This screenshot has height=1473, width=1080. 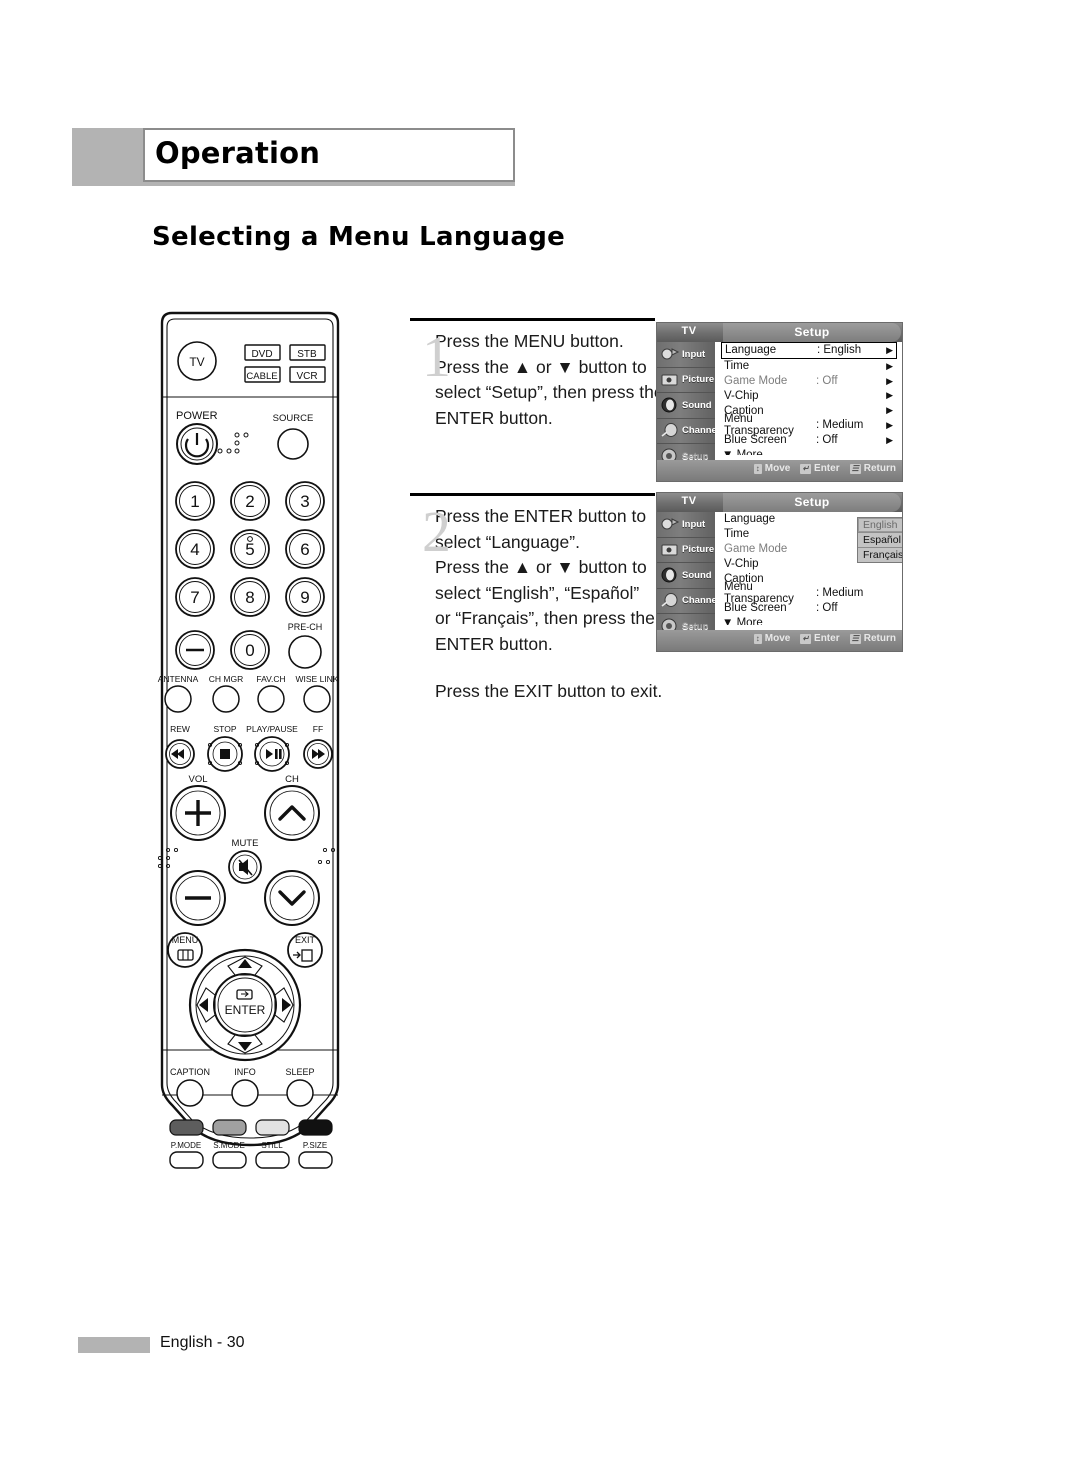 I want to click on menu-row-name: Game Mode, so click(x=756, y=548).